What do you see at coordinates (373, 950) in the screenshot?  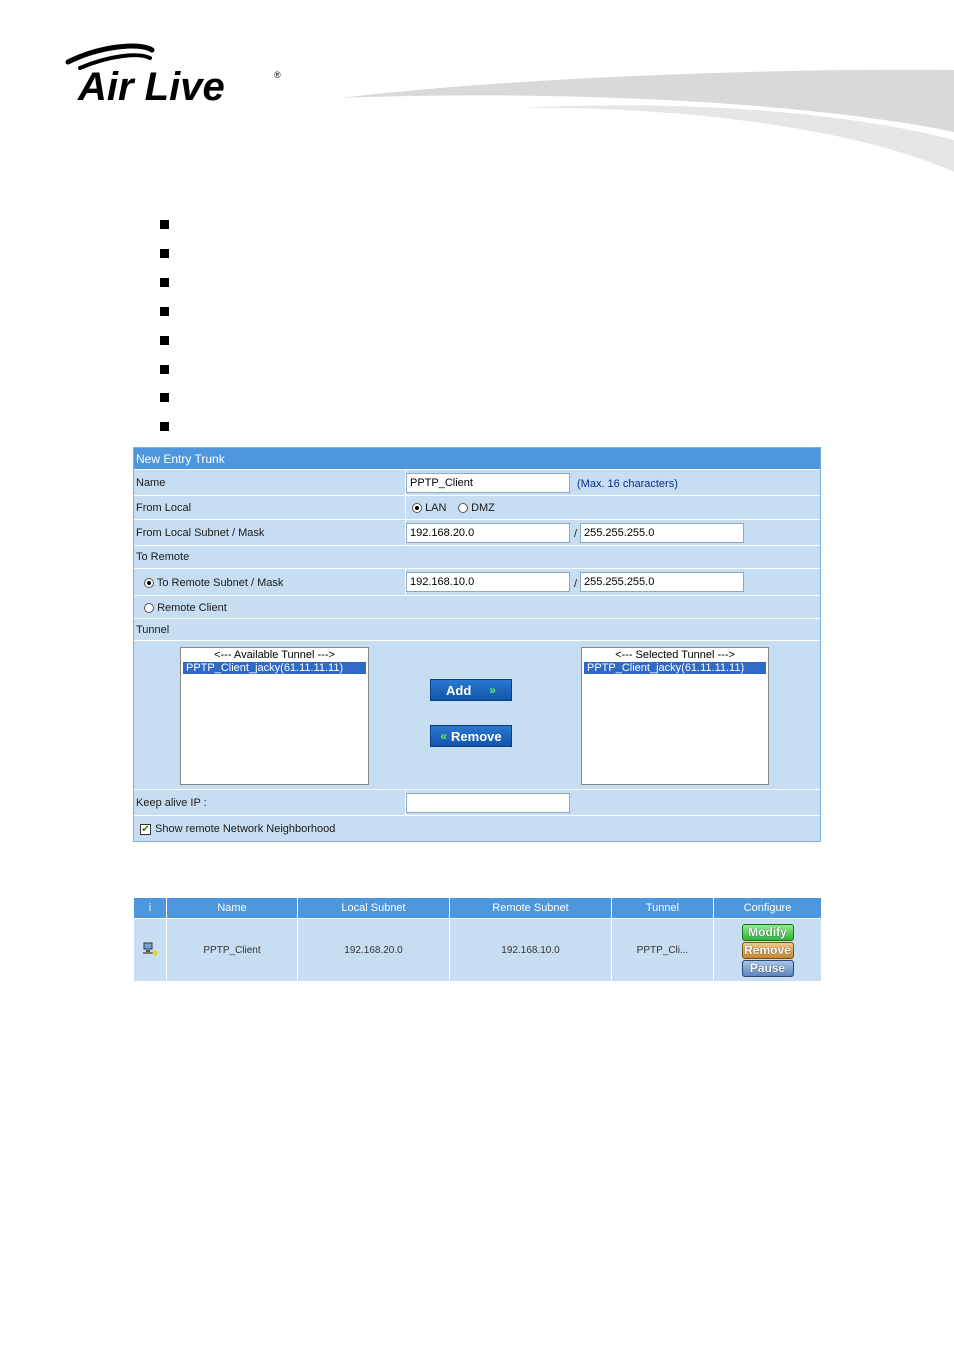 I see `row-local-subnet: 192.168.20.0` at bounding box center [373, 950].